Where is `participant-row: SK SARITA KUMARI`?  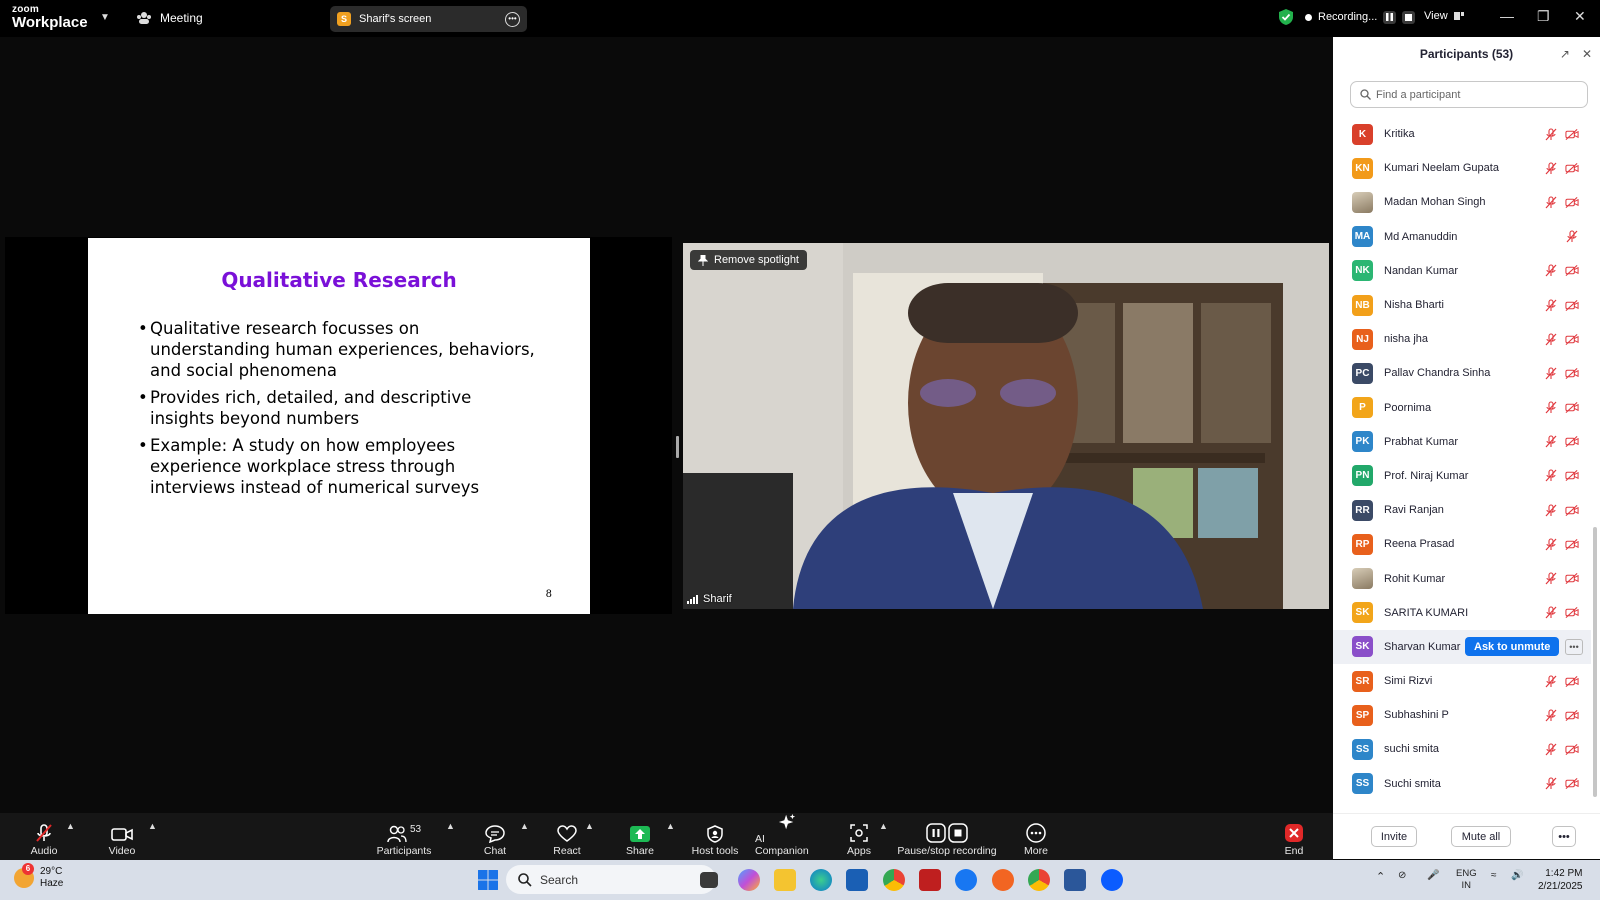
participant-row: SK SARITA KUMARI is located at coordinates (1462, 613).